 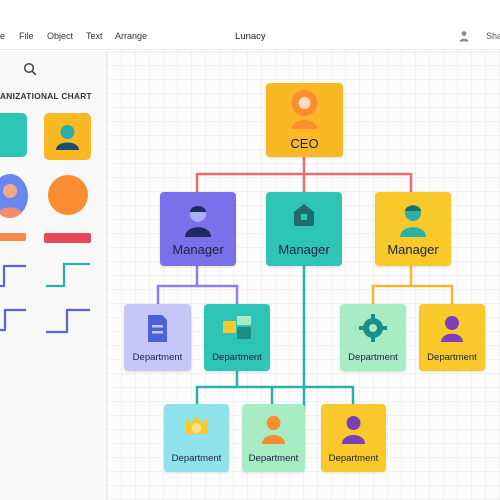 What do you see at coordinates (68, 195) in the screenshot?
I see `orange-circle-shape` at bounding box center [68, 195].